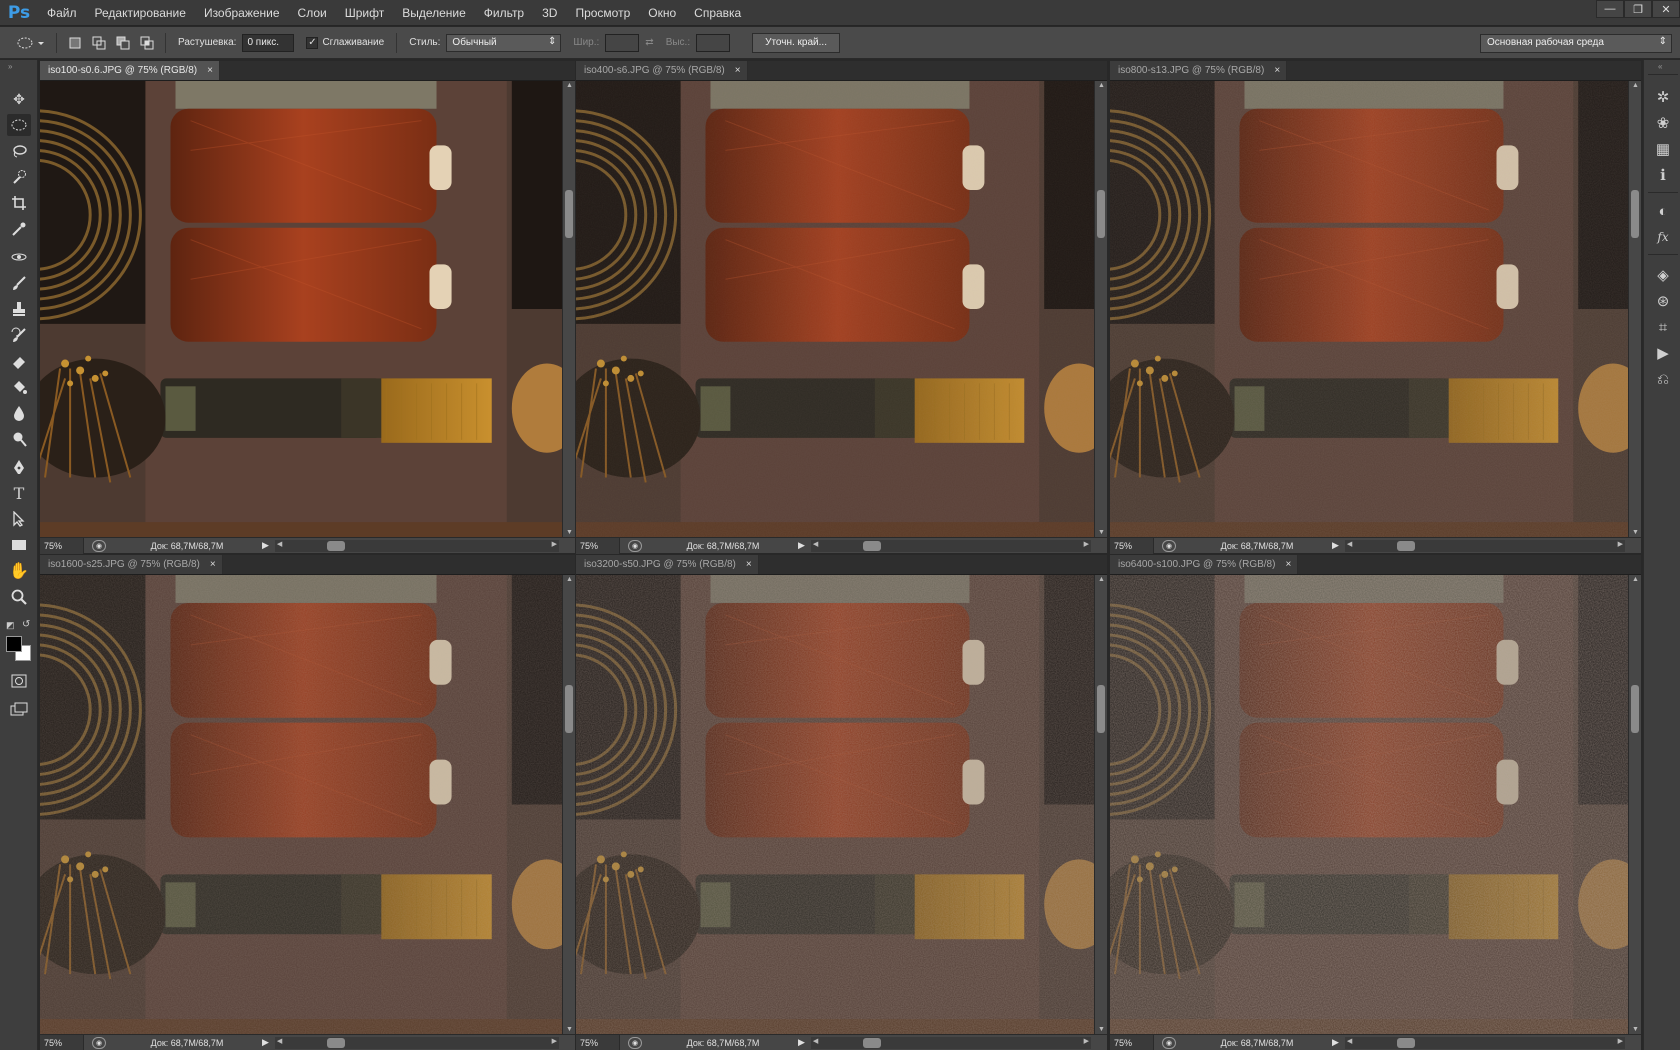  I want to click on antialias-checkbox: ✓, so click(312, 42).